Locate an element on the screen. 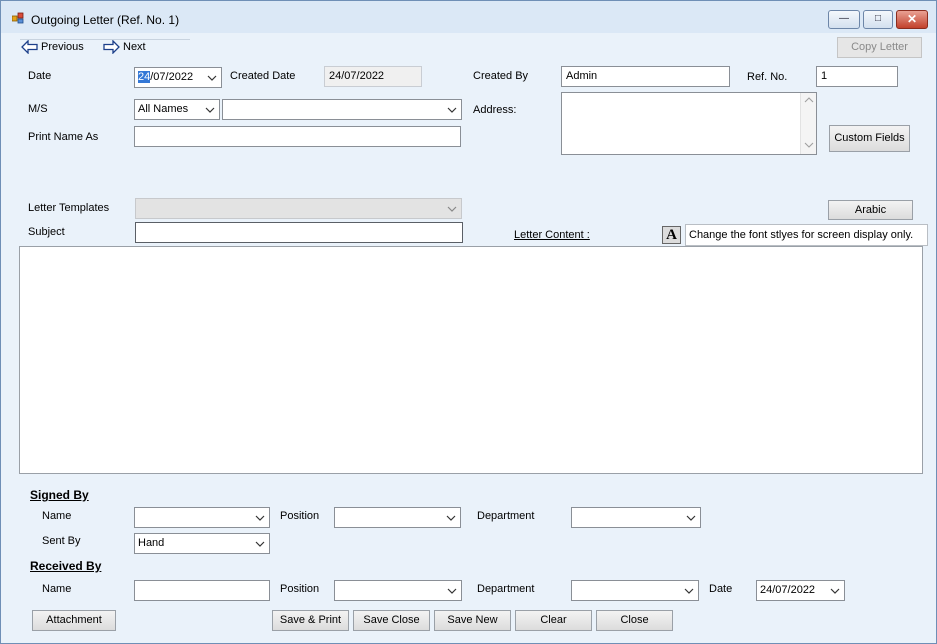 This screenshot has width=937, height=644. date-day-selected: 24 is located at coordinates (144, 77).